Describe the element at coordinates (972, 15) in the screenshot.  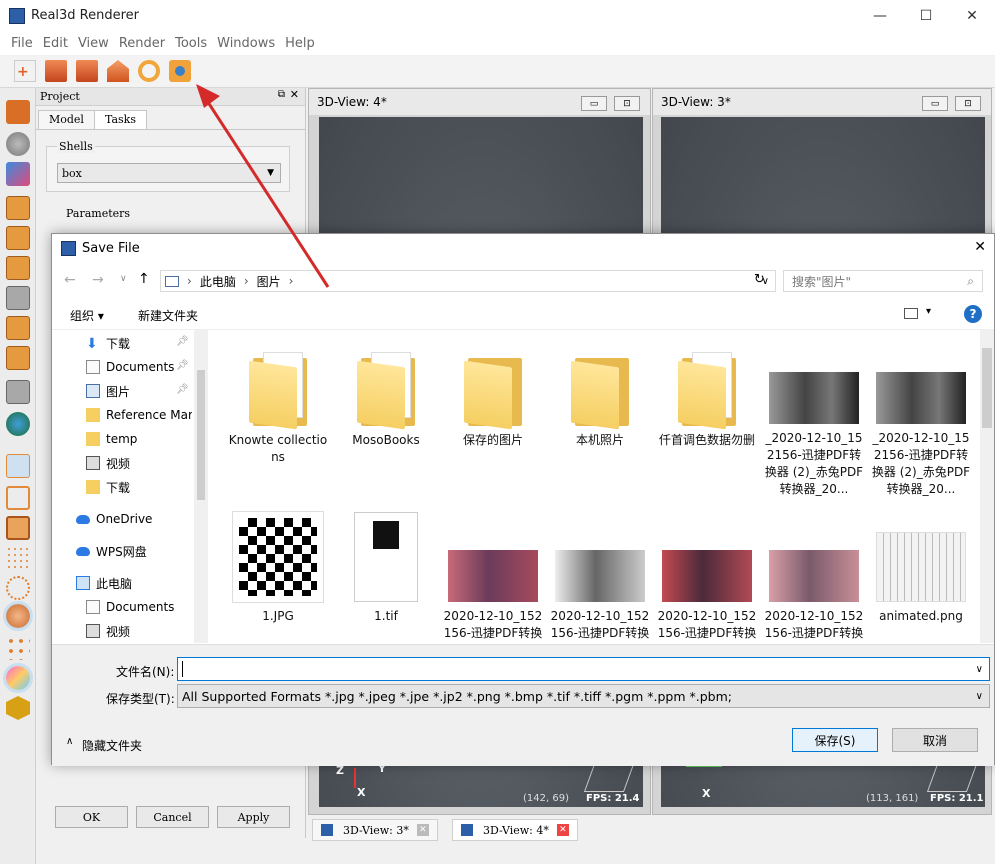
I see `close-button: ✕` at that location.